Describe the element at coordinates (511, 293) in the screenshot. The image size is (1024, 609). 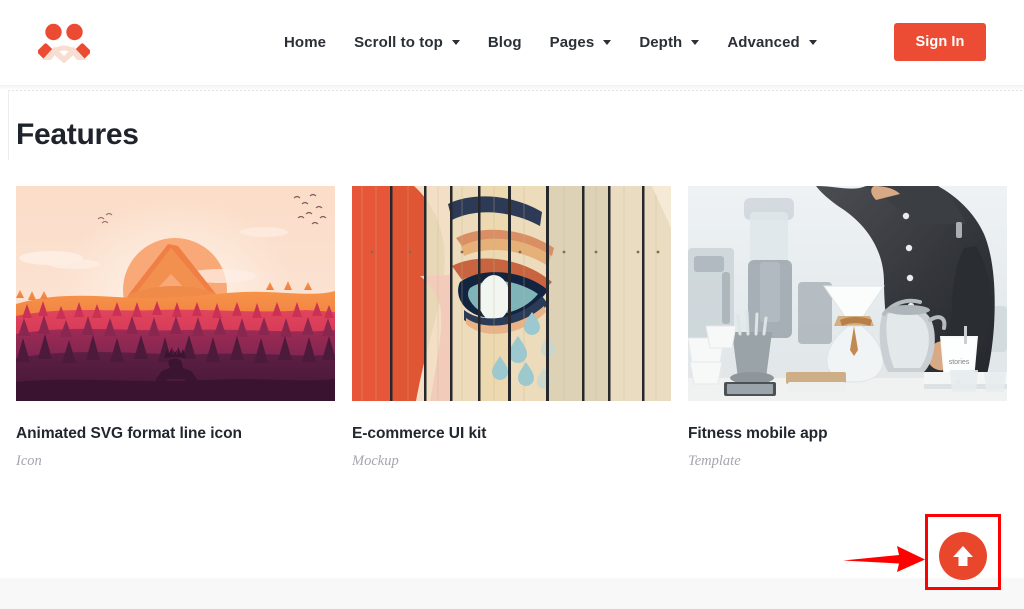
I see `card-thumbnail-street-art` at that location.